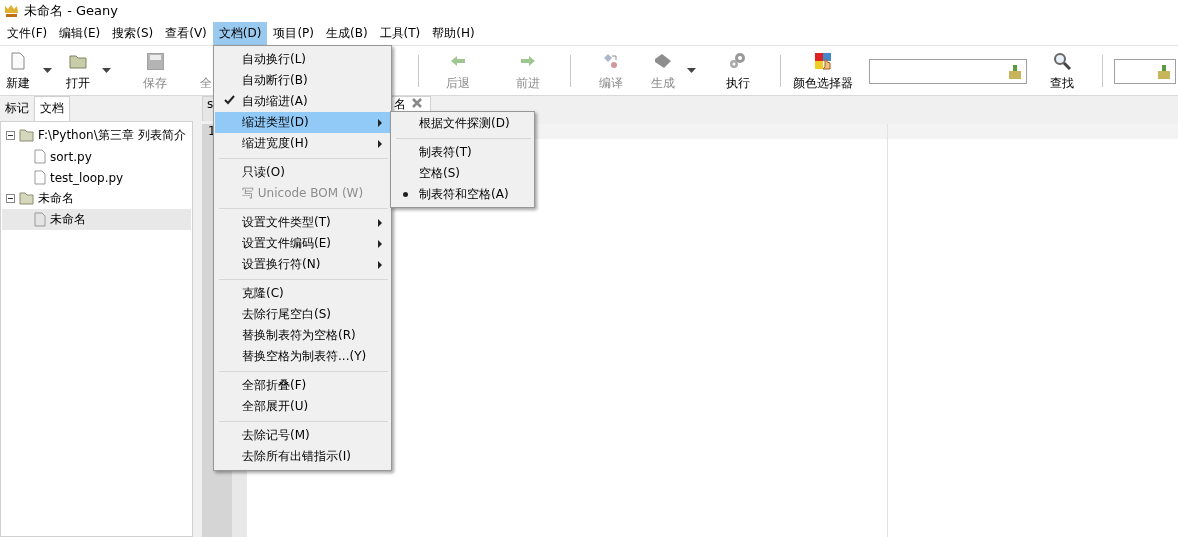  I want to click on menu-item: 帮助(H), so click(453, 33).